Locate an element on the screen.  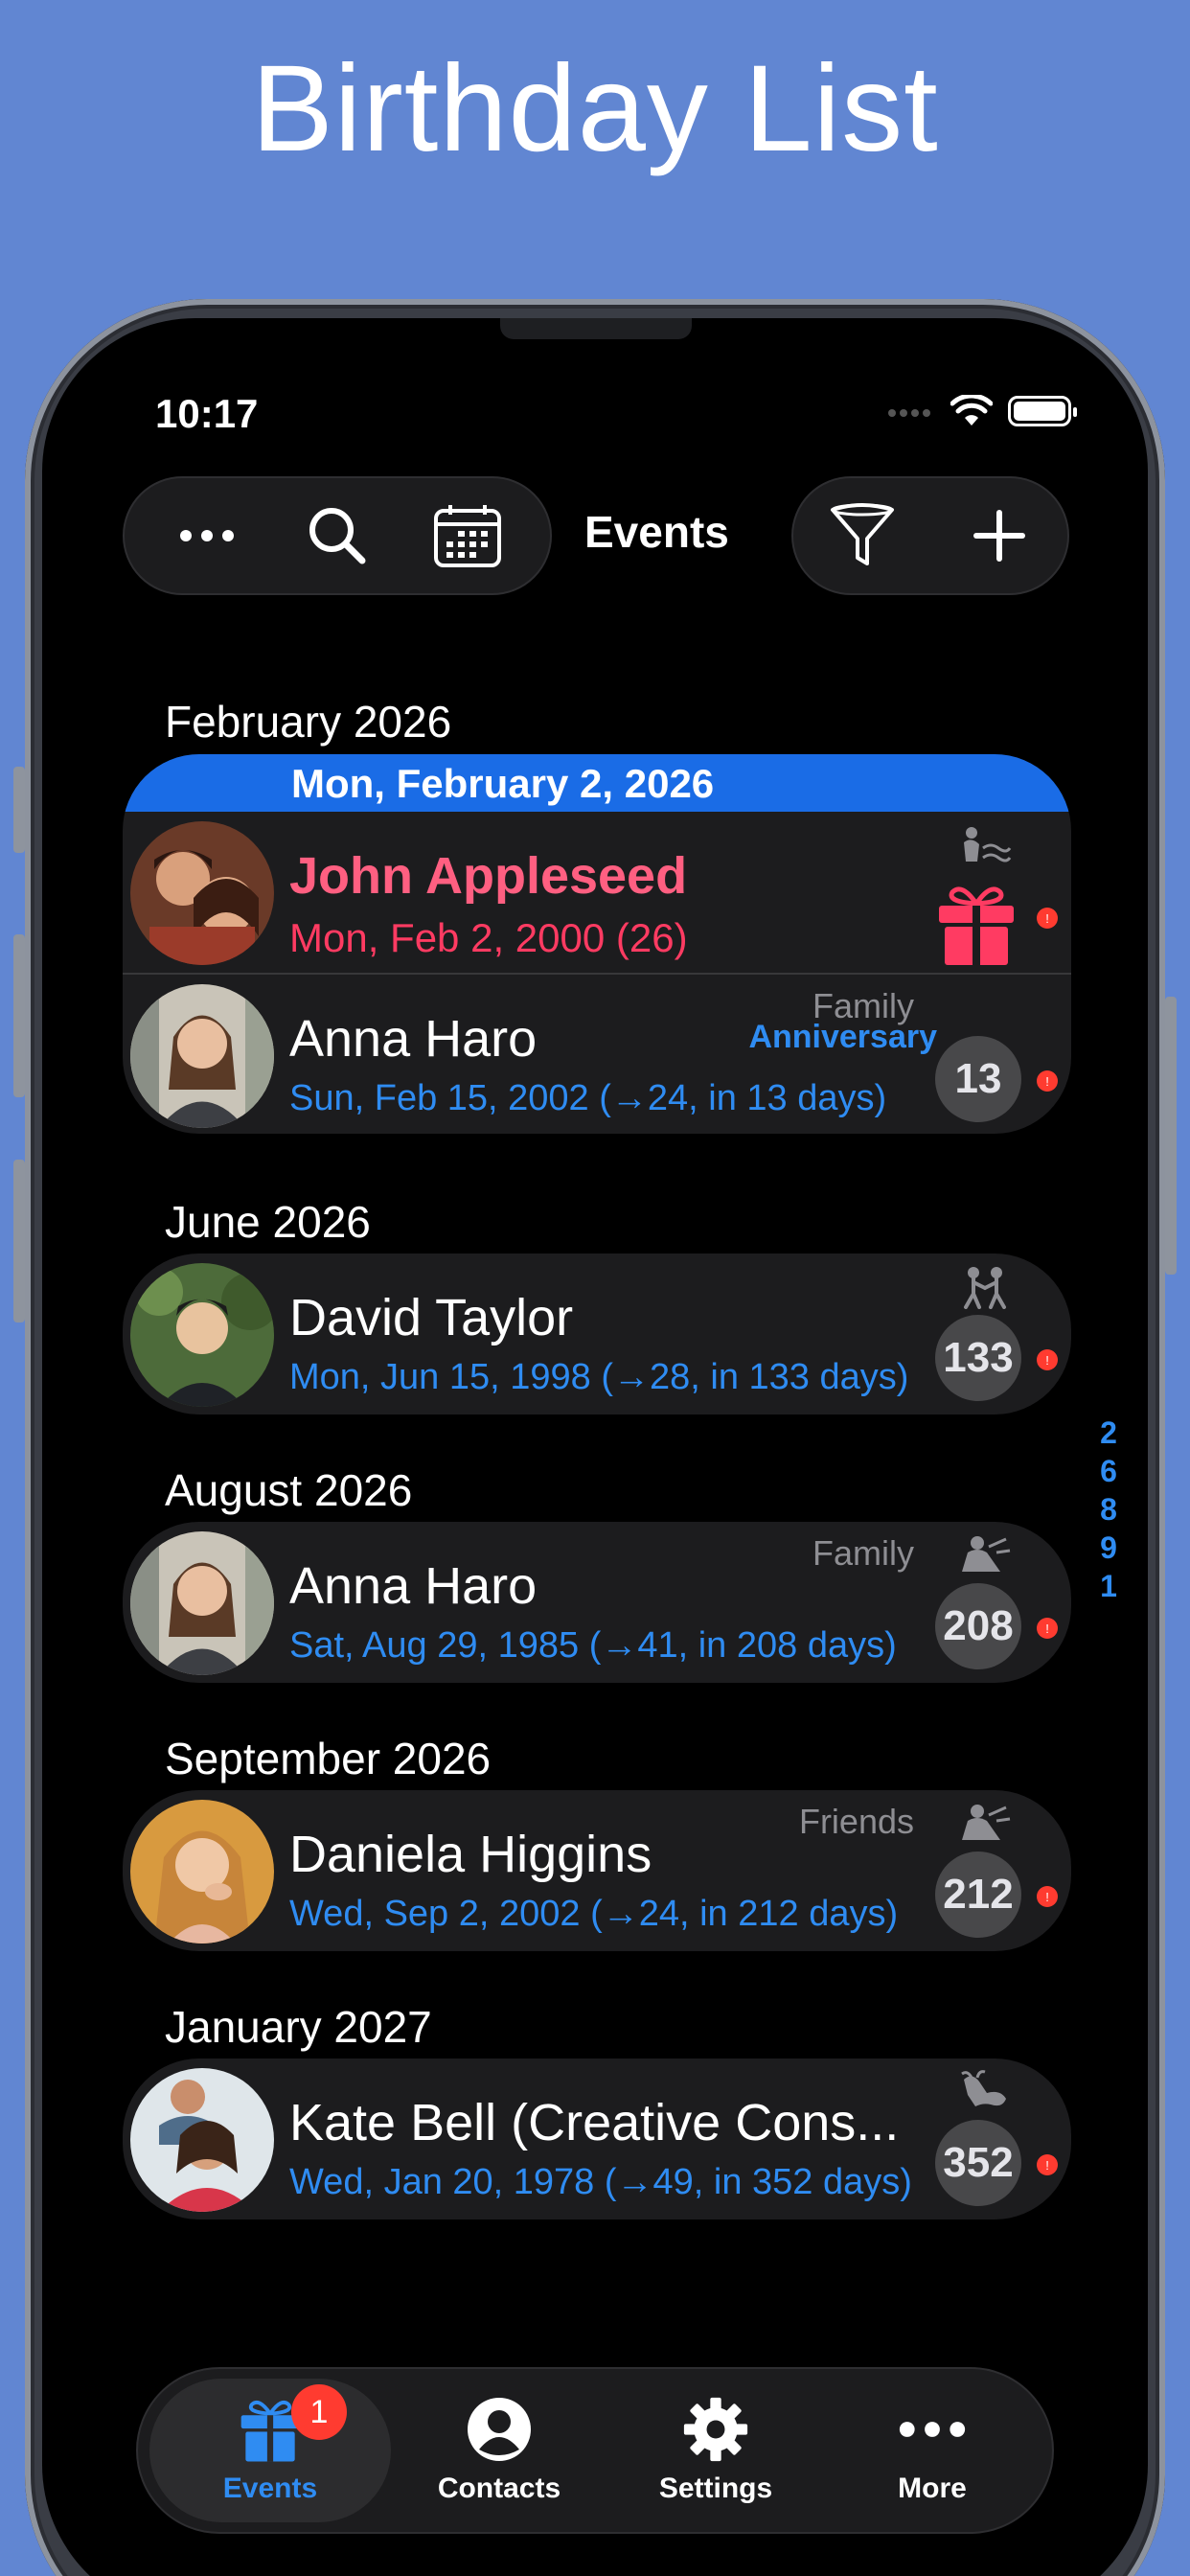
event-date: Wed, Jan 20, 1978 (→49, in 352 days) is located at coordinates (601, 2182).